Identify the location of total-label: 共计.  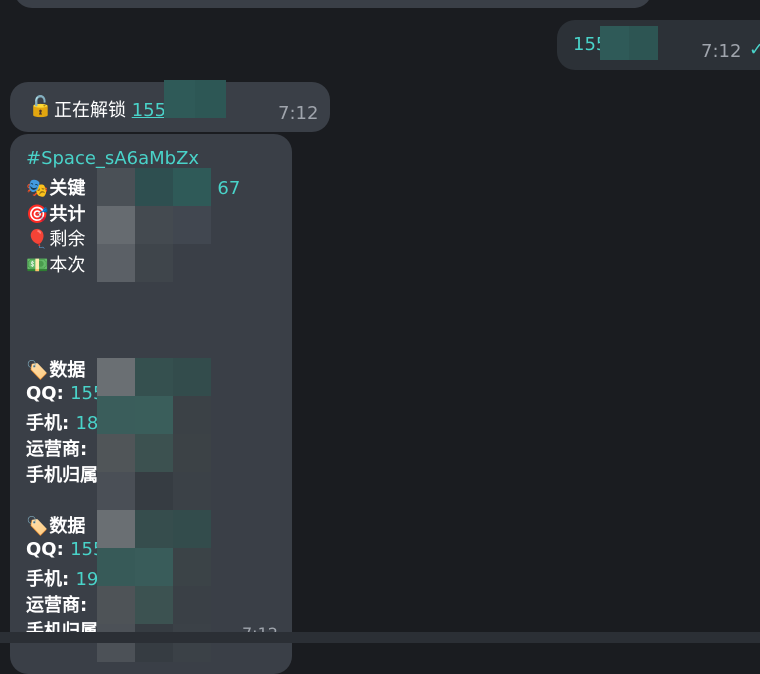
(67, 214).